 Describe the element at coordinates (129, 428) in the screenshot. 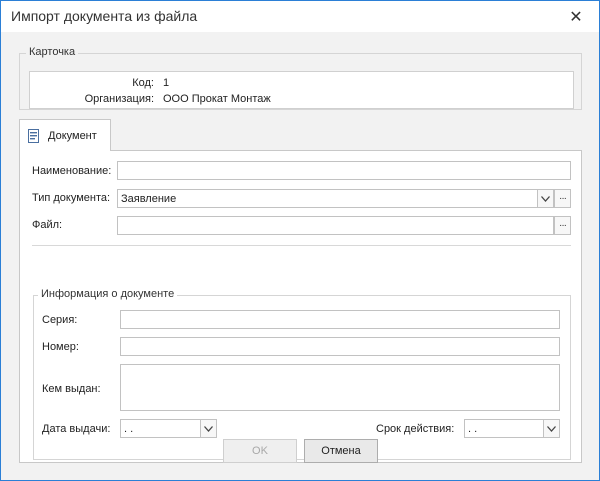

I see `issue-date-value: . .` at that location.